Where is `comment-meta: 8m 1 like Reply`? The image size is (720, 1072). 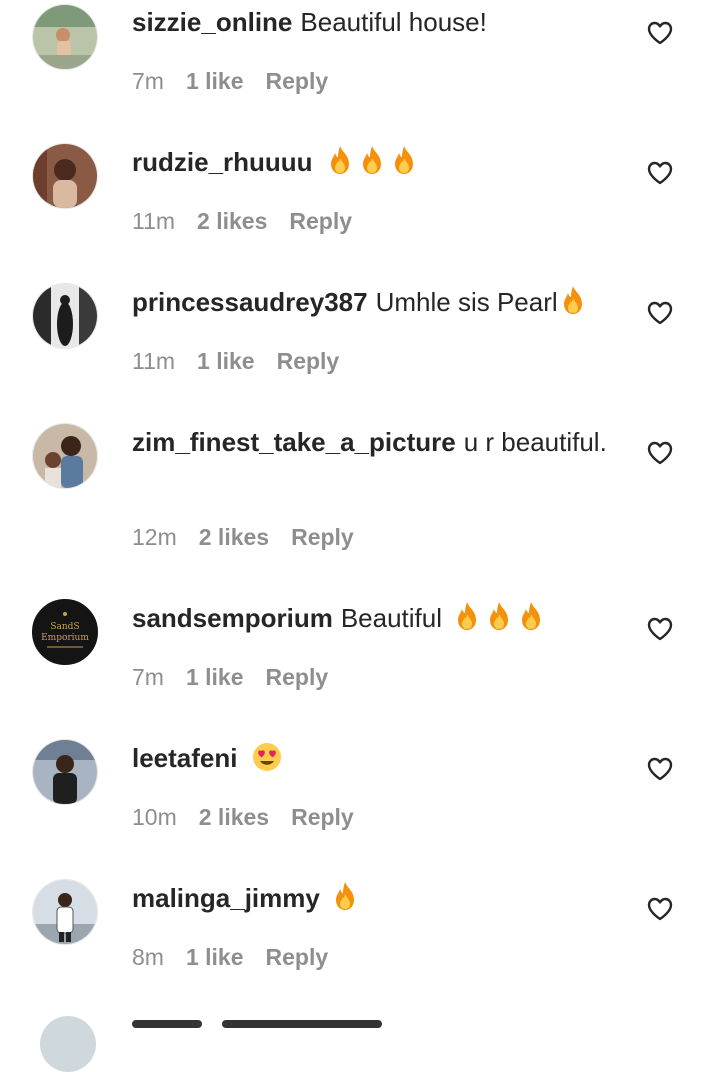
comment-meta: 8m 1 like Reply is located at coordinates (241, 957).